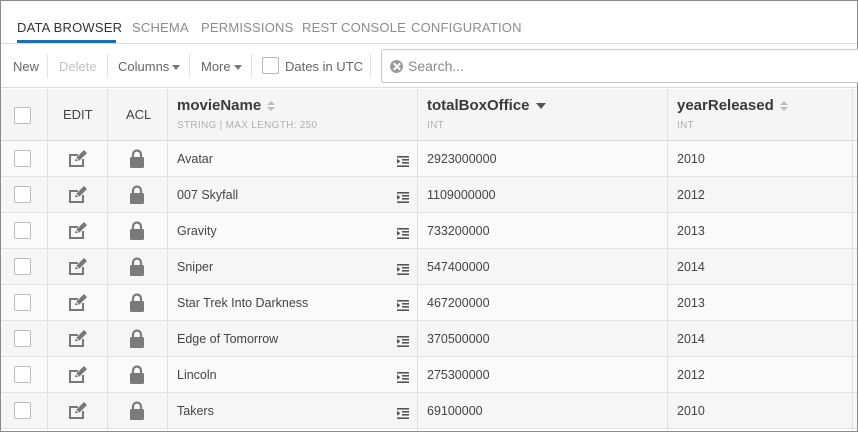 The width and height of the screenshot is (858, 432). Describe the element at coordinates (78, 66) in the screenshot. I see `delete-button: Delete` at that location.